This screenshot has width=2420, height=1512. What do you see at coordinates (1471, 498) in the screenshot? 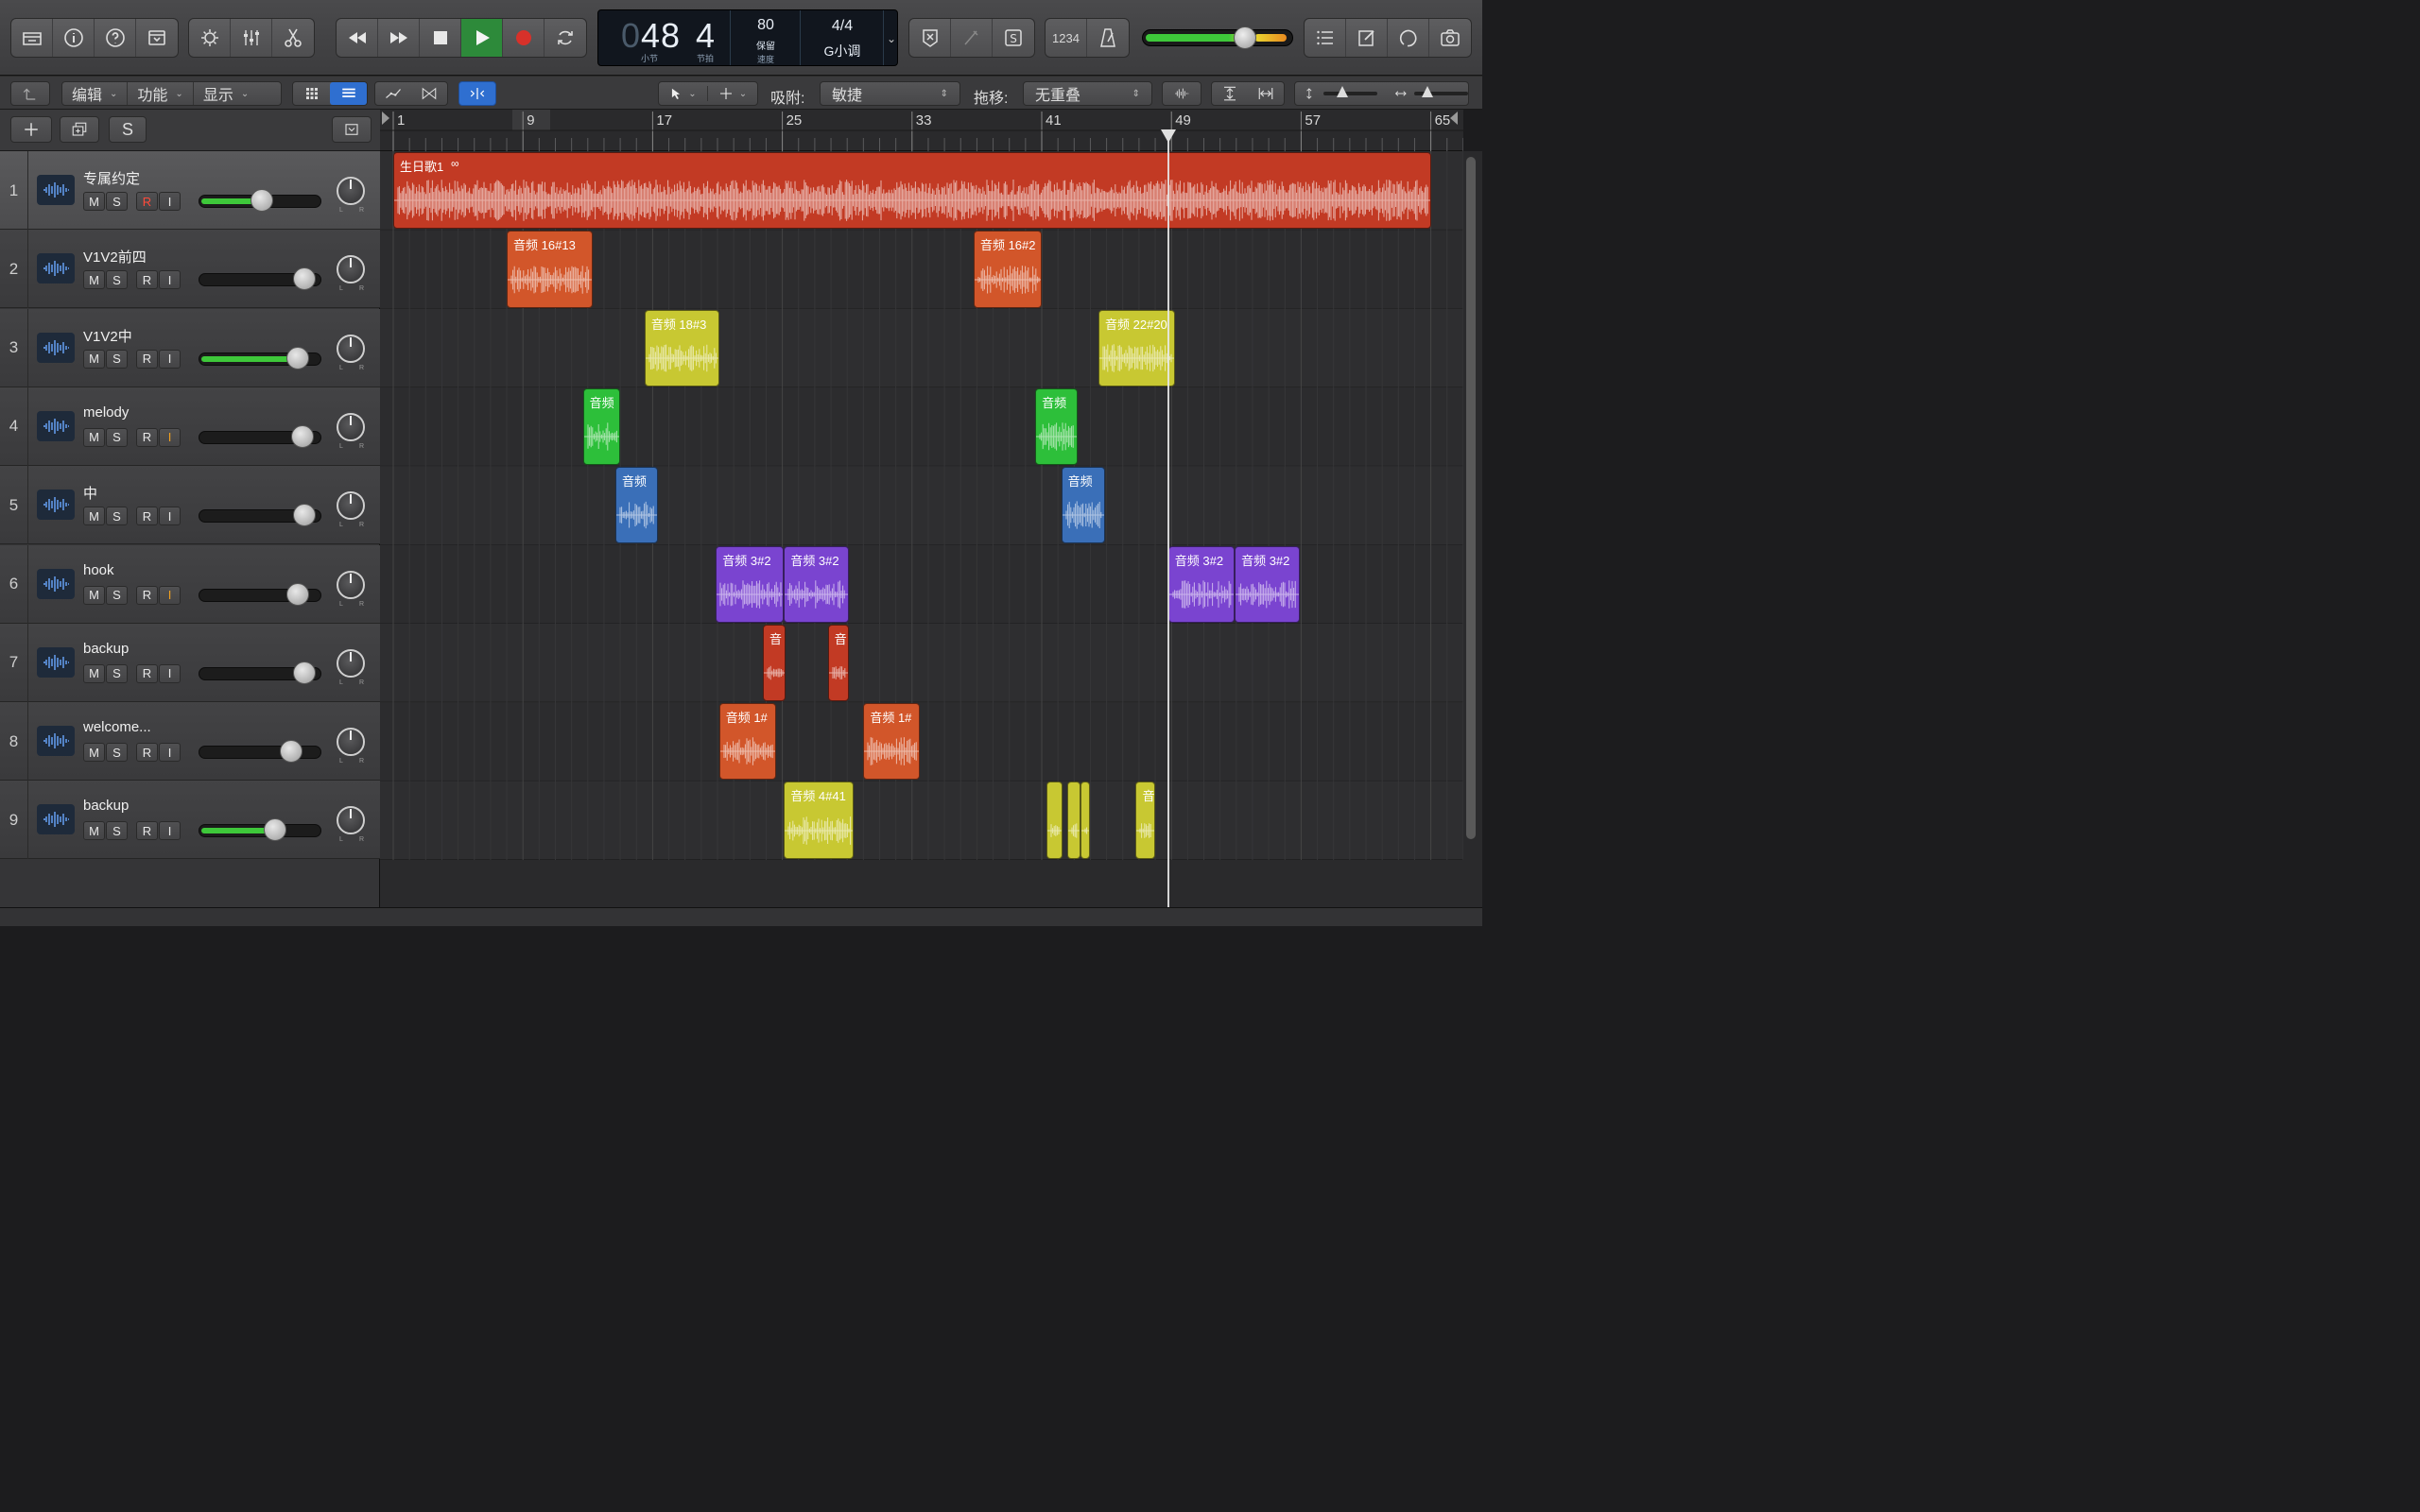
I see `vertical-scroll-thumb` at bounding box center [1471, 498].